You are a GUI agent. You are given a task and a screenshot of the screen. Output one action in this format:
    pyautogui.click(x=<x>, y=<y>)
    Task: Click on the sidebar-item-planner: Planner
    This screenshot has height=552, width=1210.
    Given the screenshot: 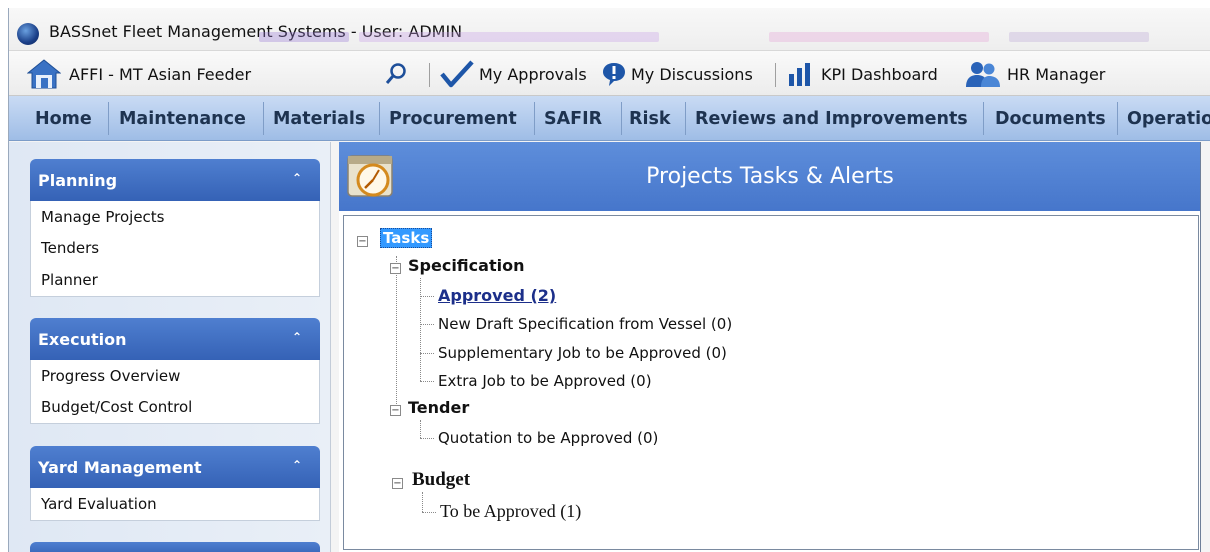 What is the action you would take?
    pyautogui.click(x=175, y=280)
    